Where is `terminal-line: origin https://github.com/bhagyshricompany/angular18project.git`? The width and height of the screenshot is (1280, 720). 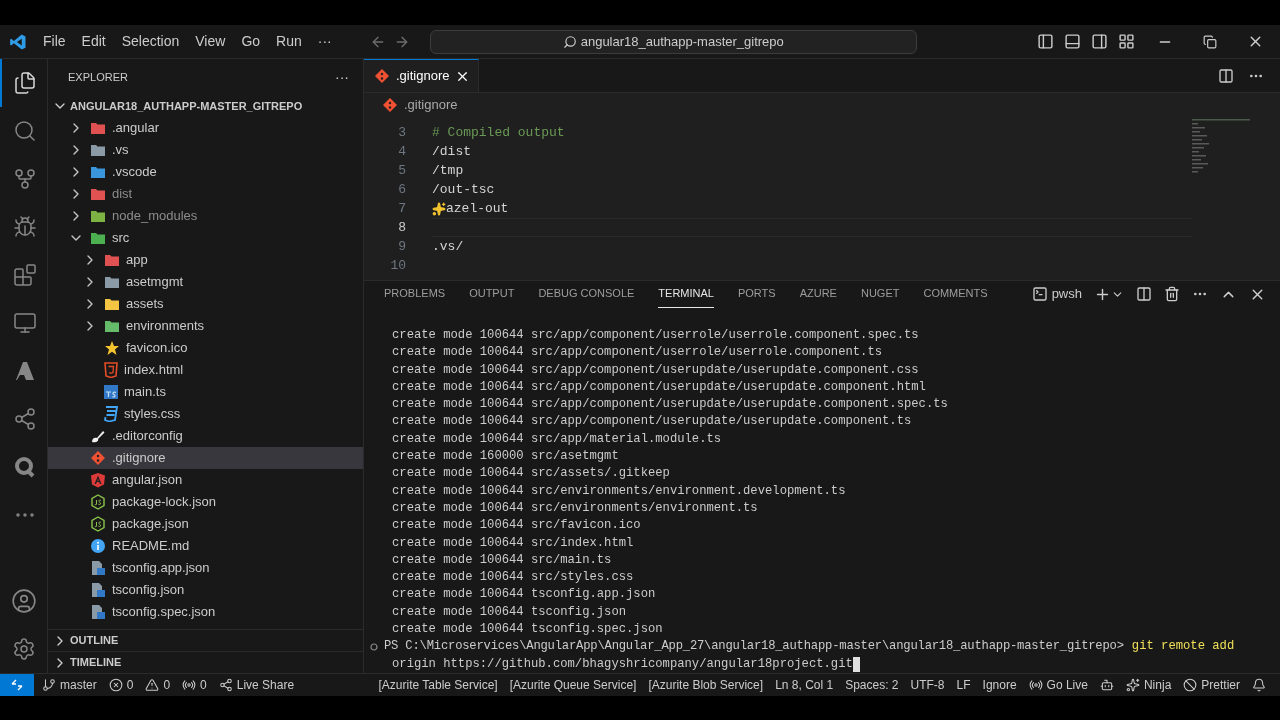
terminal-line: origin https://github.com/bhagyshricompany/angular18project.git is located at coordinates (622, 664).